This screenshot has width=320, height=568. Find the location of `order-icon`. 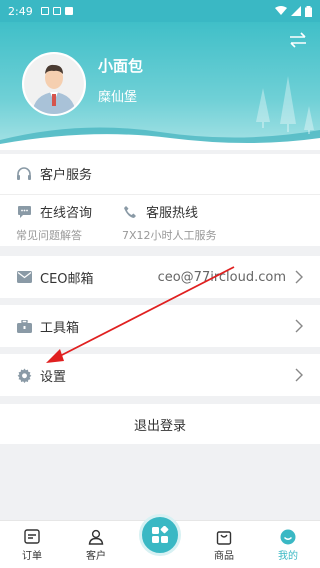

order-icon is located at coordinates (32, 536).